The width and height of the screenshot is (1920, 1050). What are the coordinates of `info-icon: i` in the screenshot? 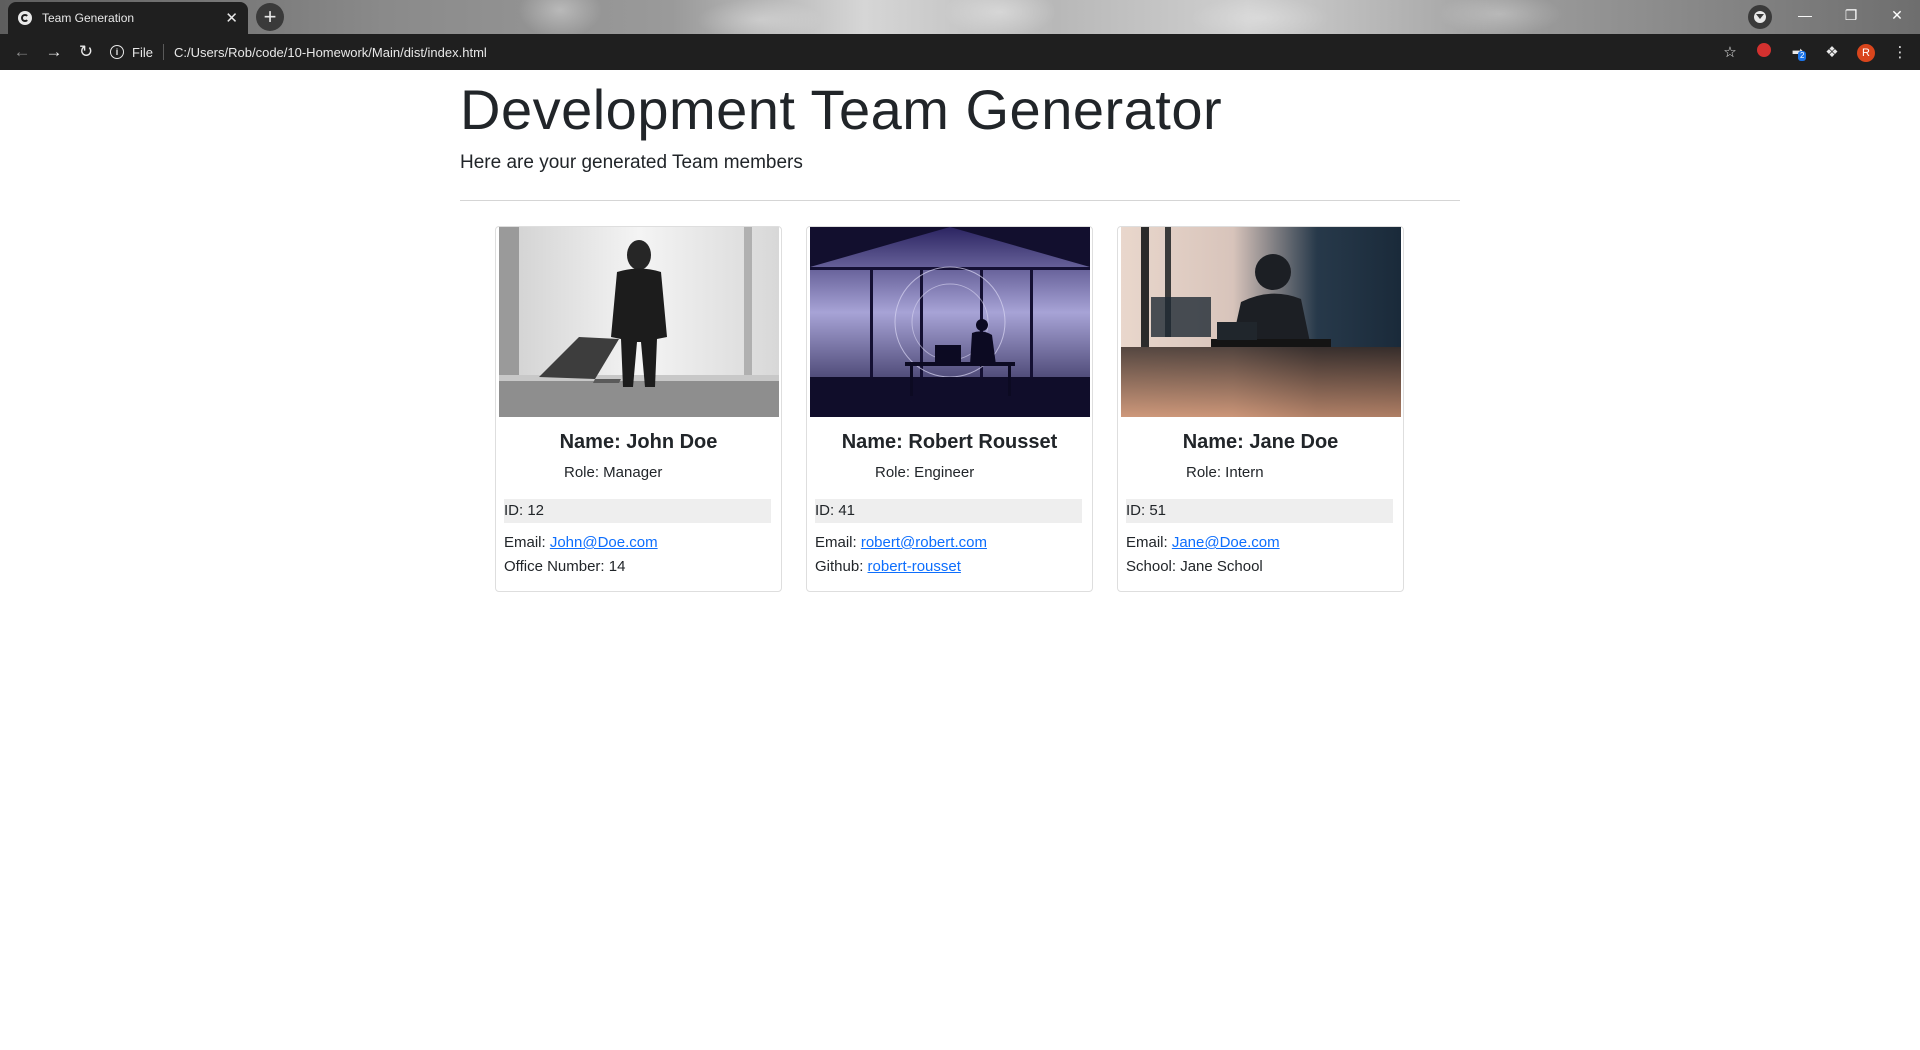 It's located at (117, 52).